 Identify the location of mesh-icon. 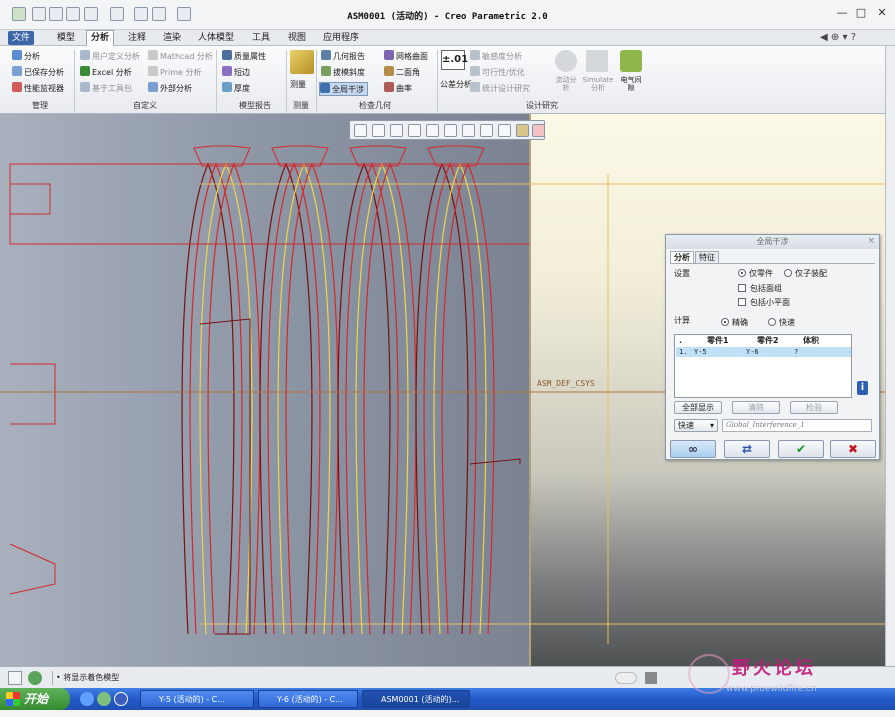
(389, 55).